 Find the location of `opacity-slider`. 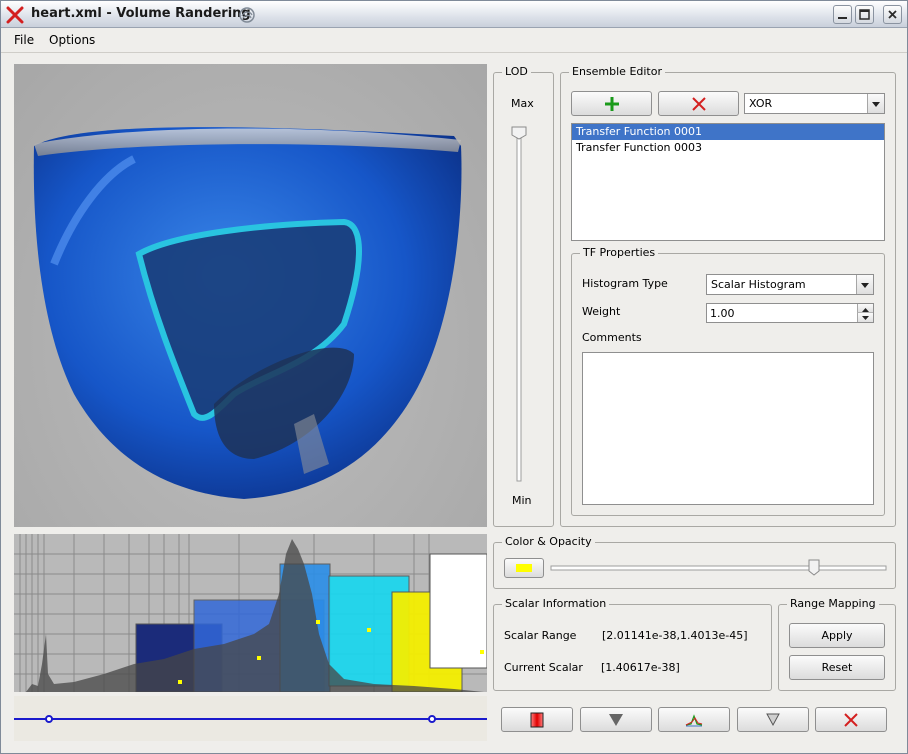

opacity-slider is located at coordinates (719, 568).